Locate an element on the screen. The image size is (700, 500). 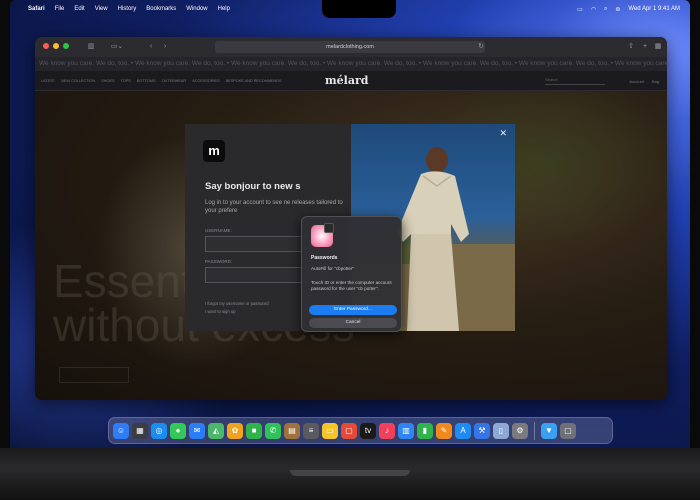
menu-window: Window is located at coordinates (196, 9).